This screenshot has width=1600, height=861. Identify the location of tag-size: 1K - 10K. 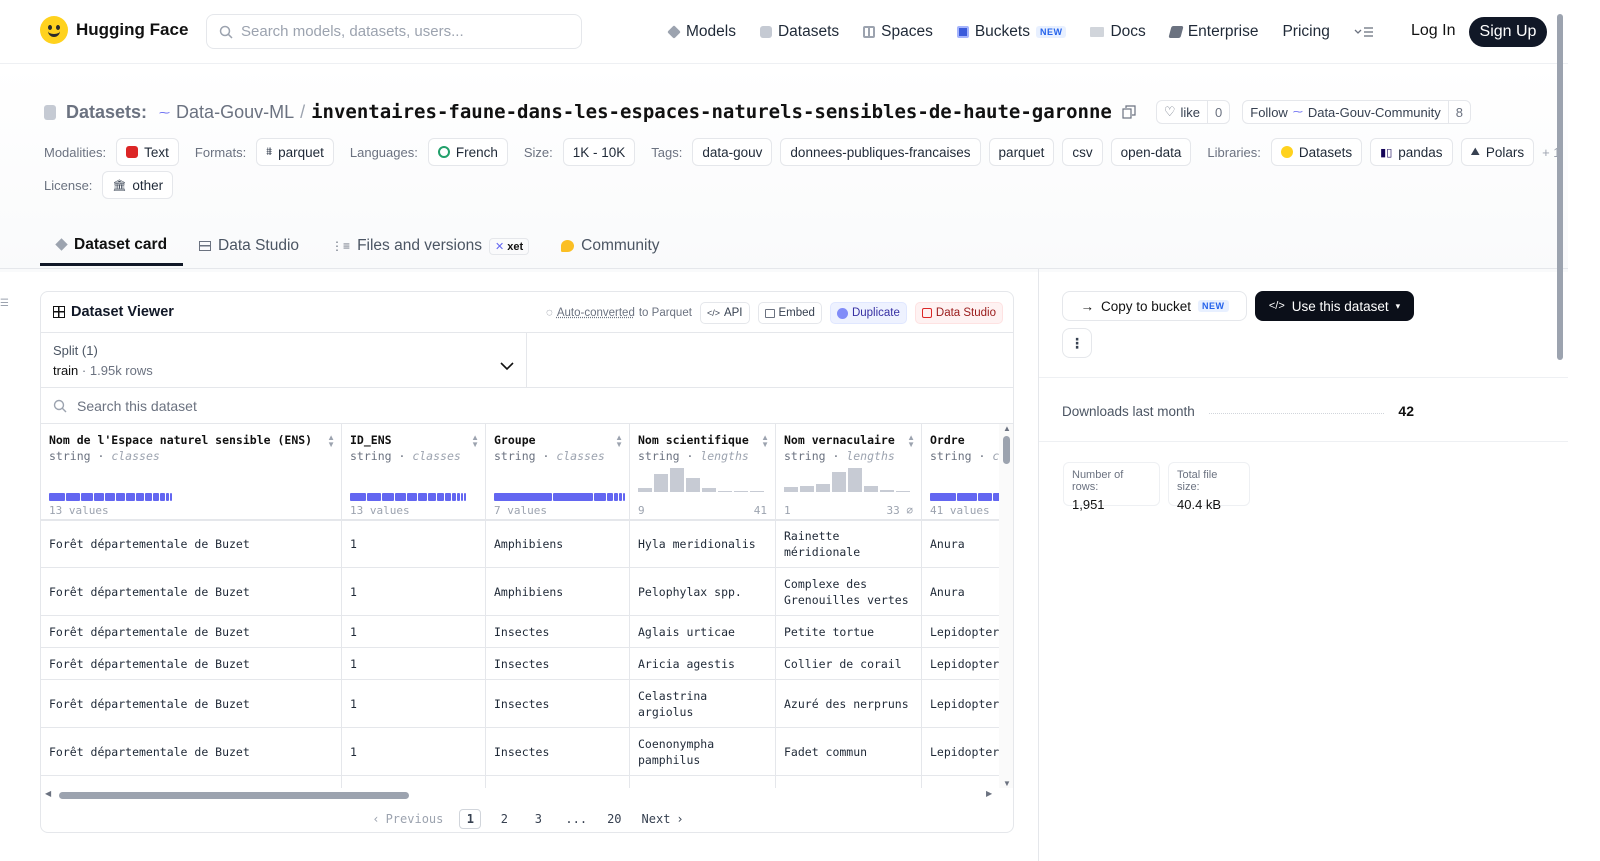
(599, 152).